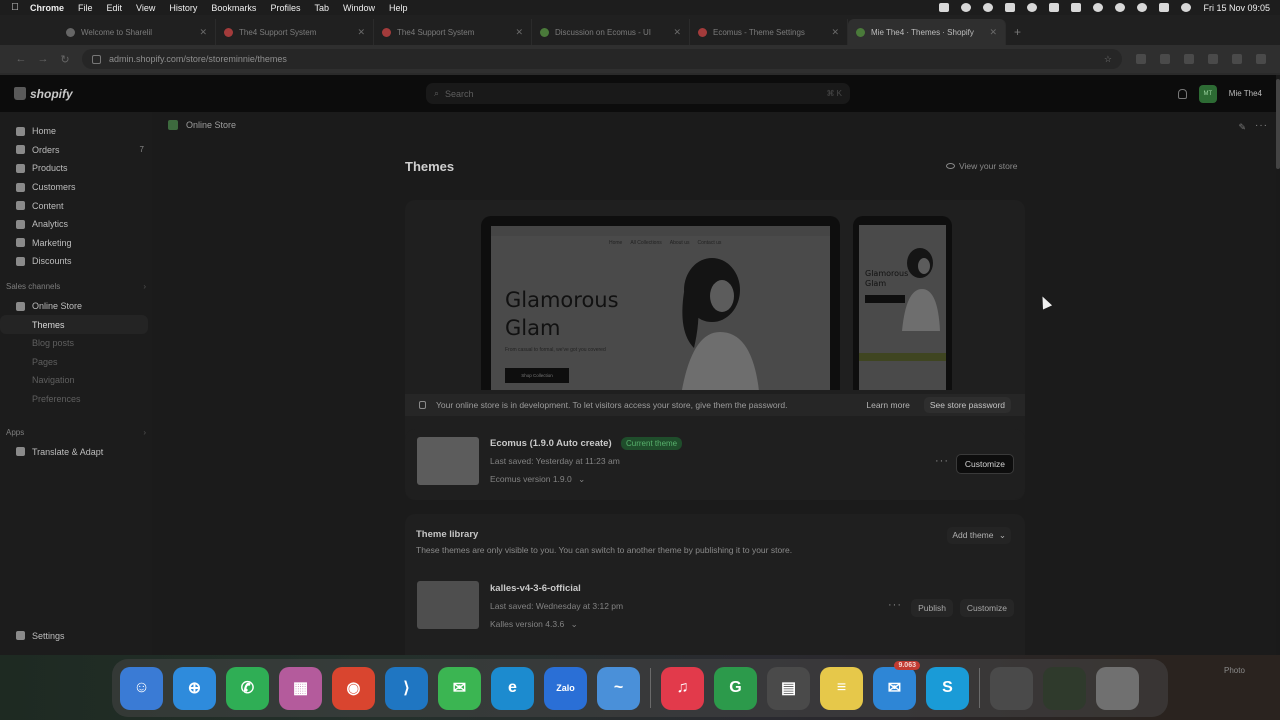 The image size is (1280, 720). Describe the element at coordinates (76, 432) in the screenshot. I see `apps-section: Apps ›` at that location.